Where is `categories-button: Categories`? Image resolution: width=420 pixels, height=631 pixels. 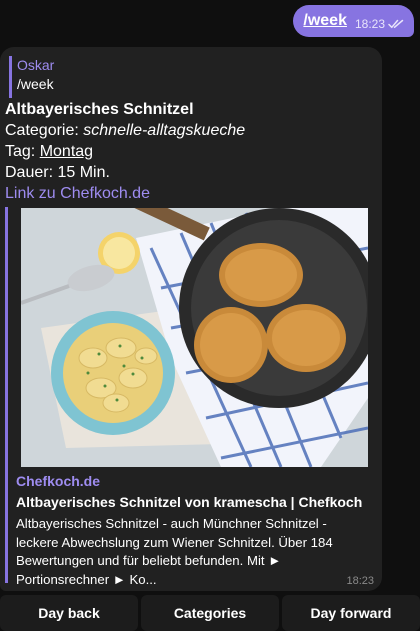
categories-button: Categories is located at coordinates (210, 613).